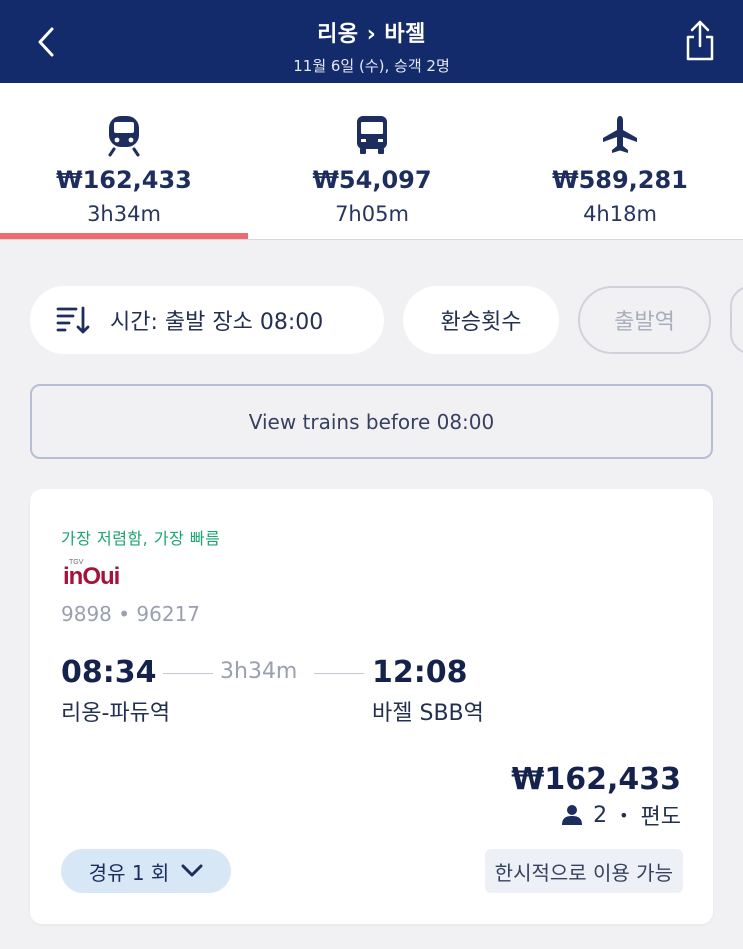  Describe the element at coordinates (600, 815) in the screenshot. I see `passenger-count: 2` at that location.